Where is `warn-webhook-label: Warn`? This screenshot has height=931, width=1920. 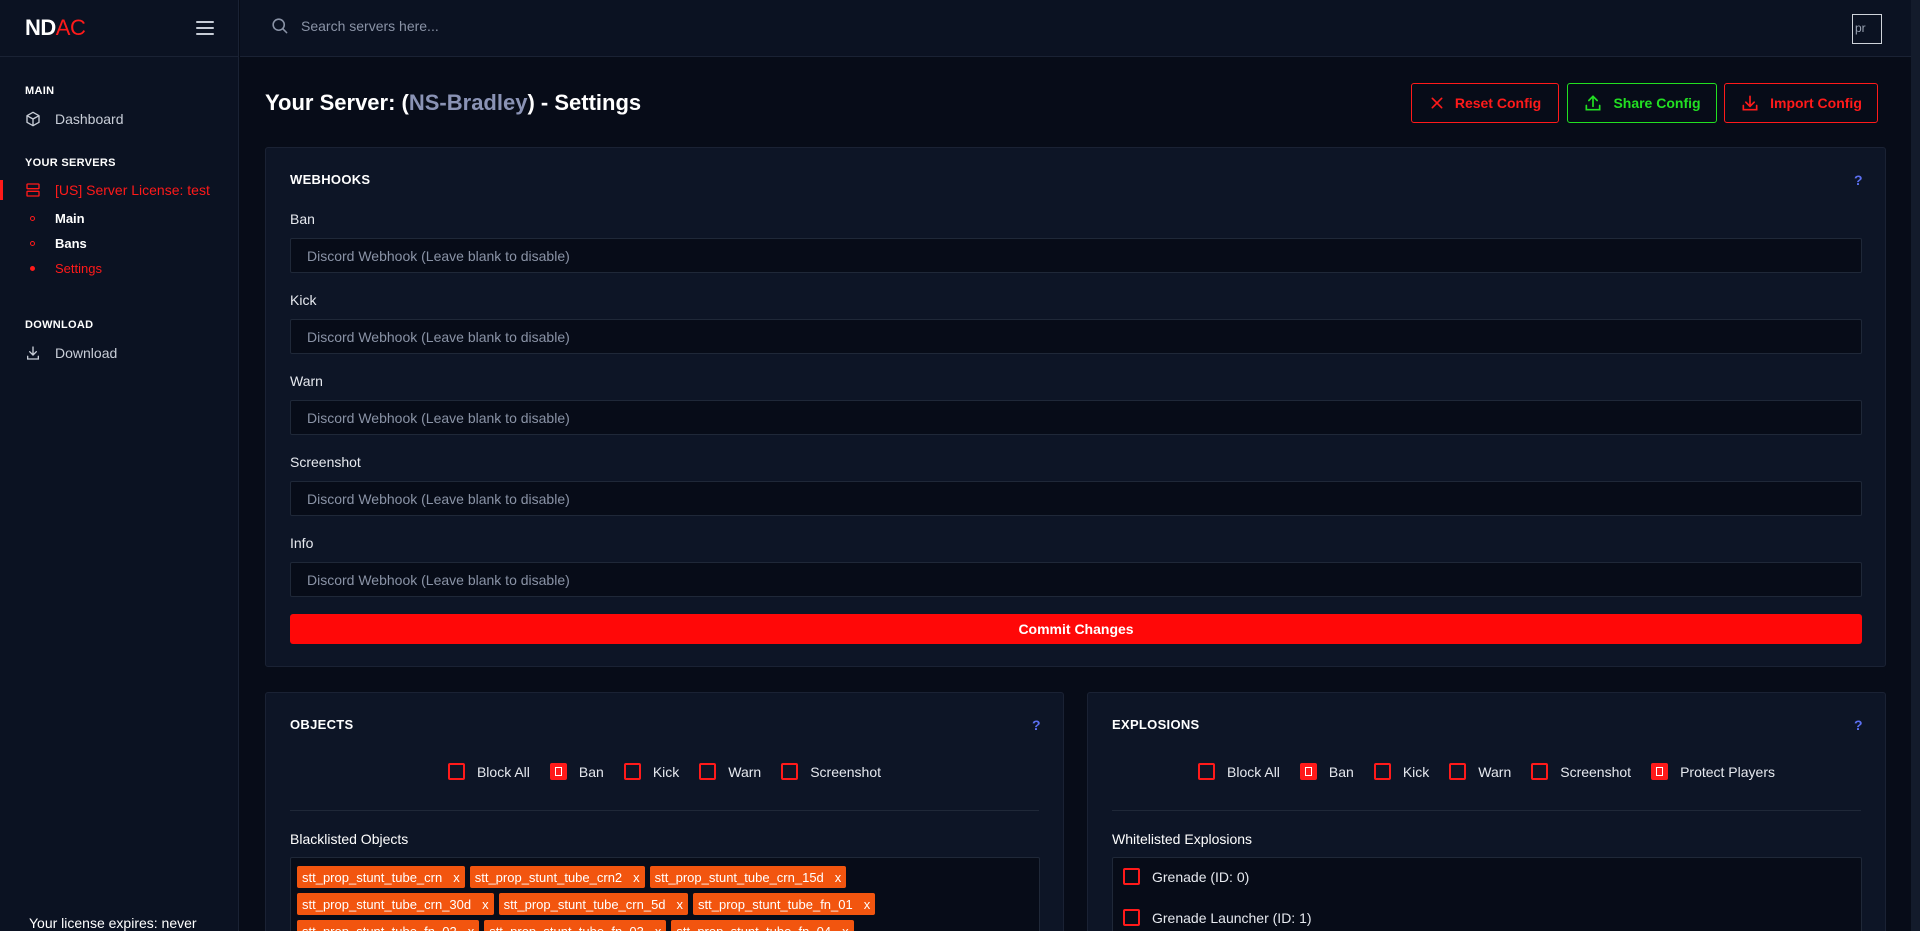
warn-webhook-label: Warn is located at coordinates (306, 381).